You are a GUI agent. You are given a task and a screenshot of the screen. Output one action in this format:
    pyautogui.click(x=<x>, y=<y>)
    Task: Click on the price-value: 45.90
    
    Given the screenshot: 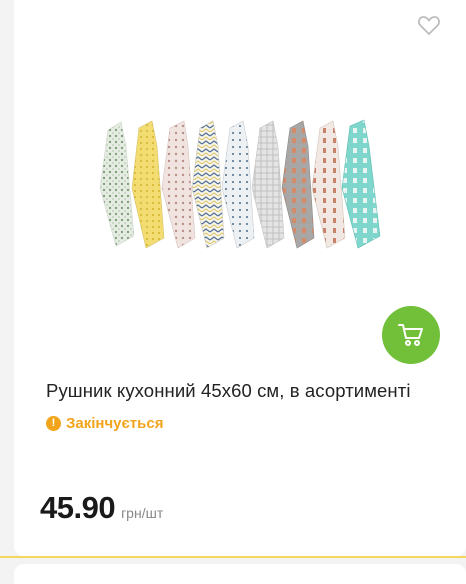 What is the action you would take?
    pyautogui.click(x=78, y=507)
    